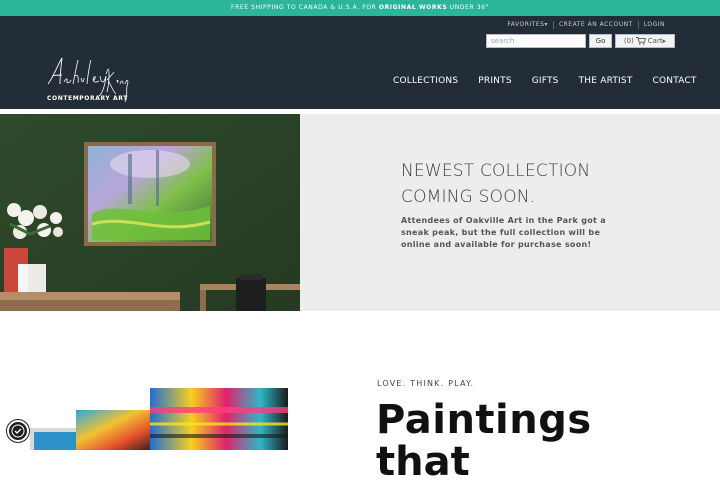 Image resolution: width=720 pixels, height=486 pixels. I want to click on promo-highlight: ORIGINAL WORKS, so click(413, 7).